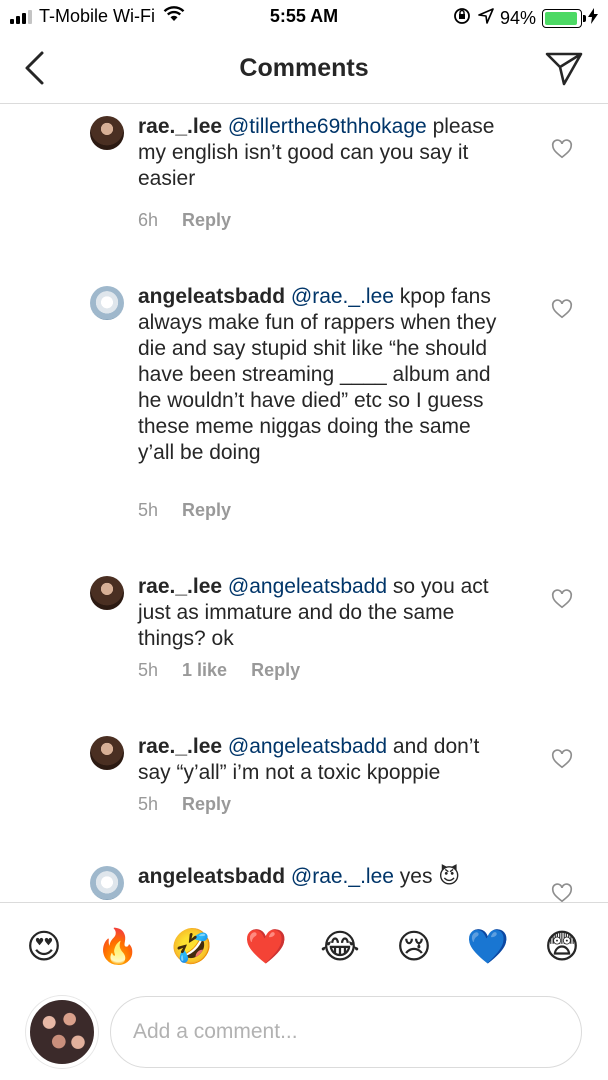 The width and height of the screenshot is (608, 1080). I want to click on location-icon, so click(486, 18).